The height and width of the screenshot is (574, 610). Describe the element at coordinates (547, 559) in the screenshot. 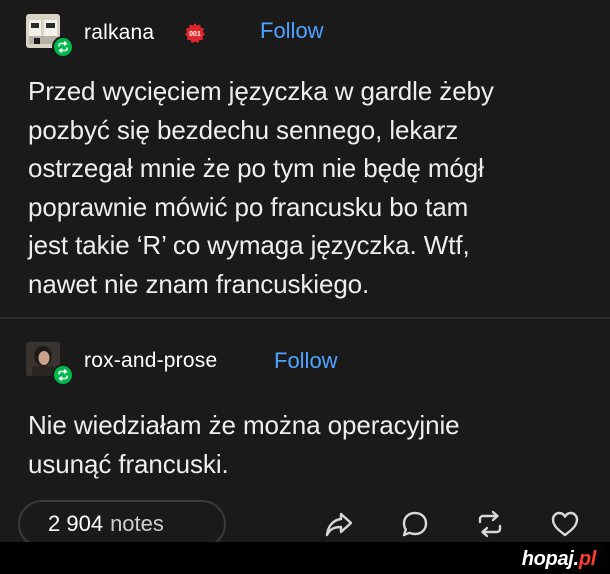

I see `watermark-name: hopaj` at that location.